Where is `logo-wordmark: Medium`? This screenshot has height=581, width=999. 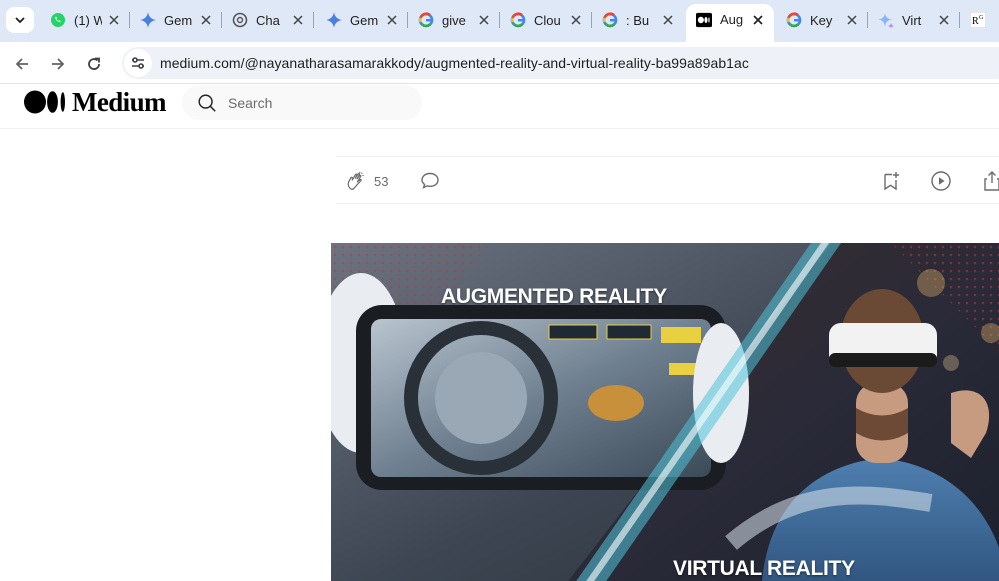
logo-wordmark: Medium is located at coordinates (119, 101).